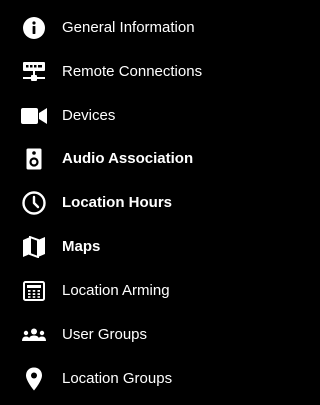 The image size is (320, 405). I want to click on menu-item-remote-connections: Remote Connections, so click(145, 72).